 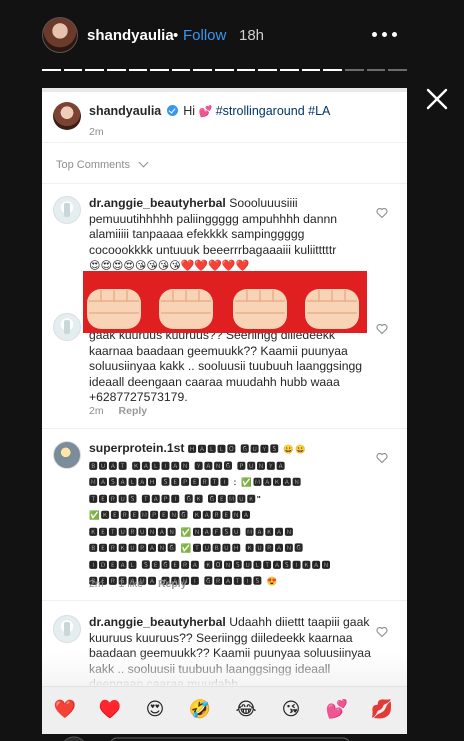 What do you see at coordinates (273, 111) in the screenshot?
I see `caption-hashtags: #strollingaround #LA` at bounding box center [273, 111].